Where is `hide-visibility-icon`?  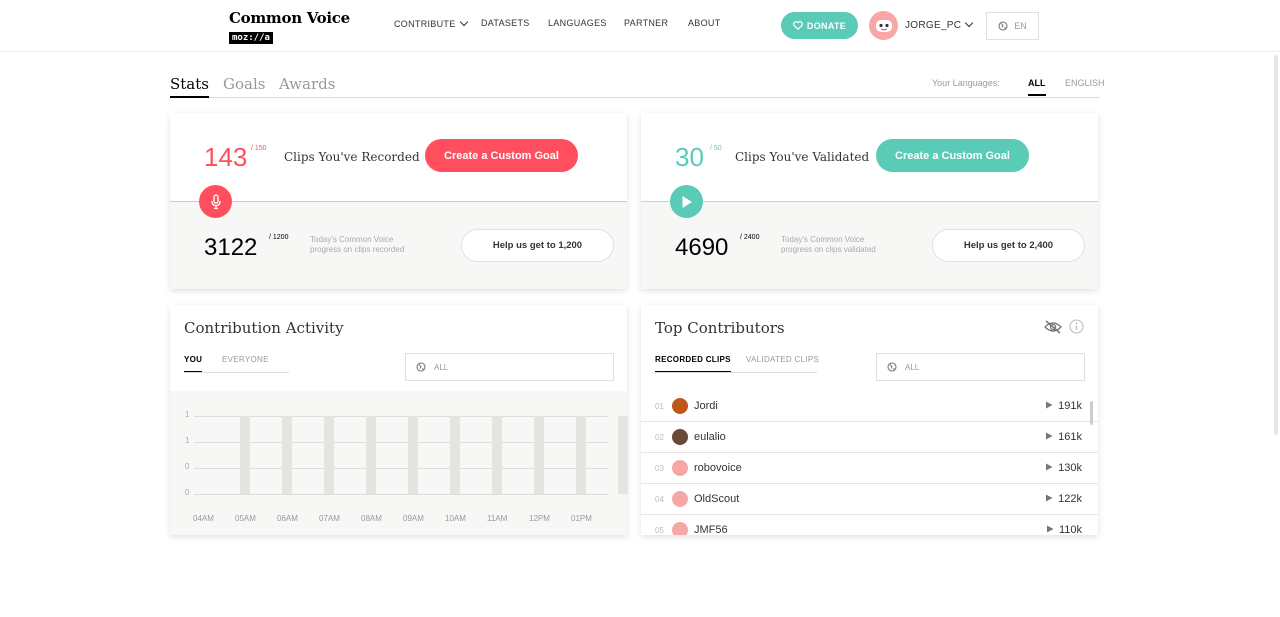
hide-visibility-icon is located at coordinates (1053, 327).